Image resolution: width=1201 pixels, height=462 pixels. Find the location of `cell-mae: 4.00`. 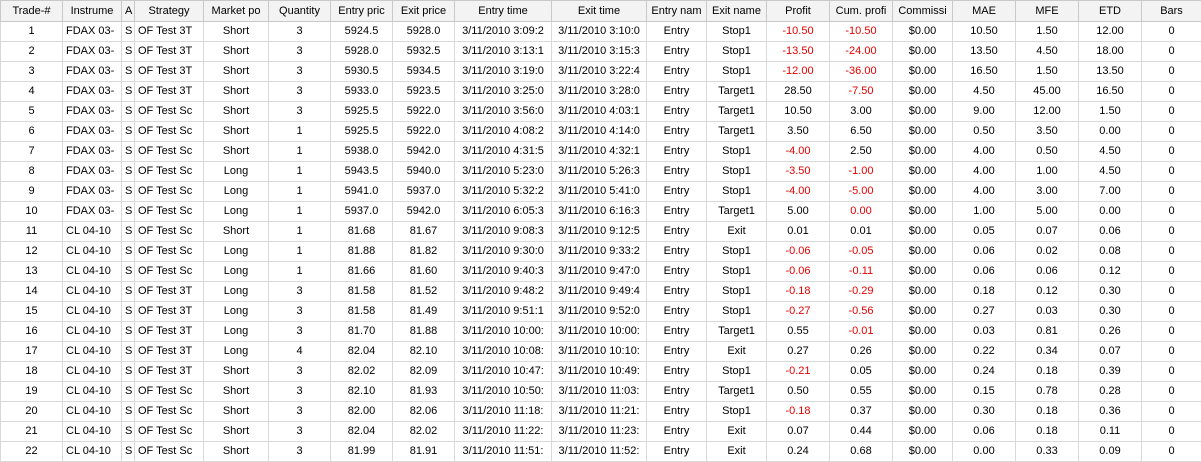

cell-mae: 4.00 is located at coordinates (984, 151).